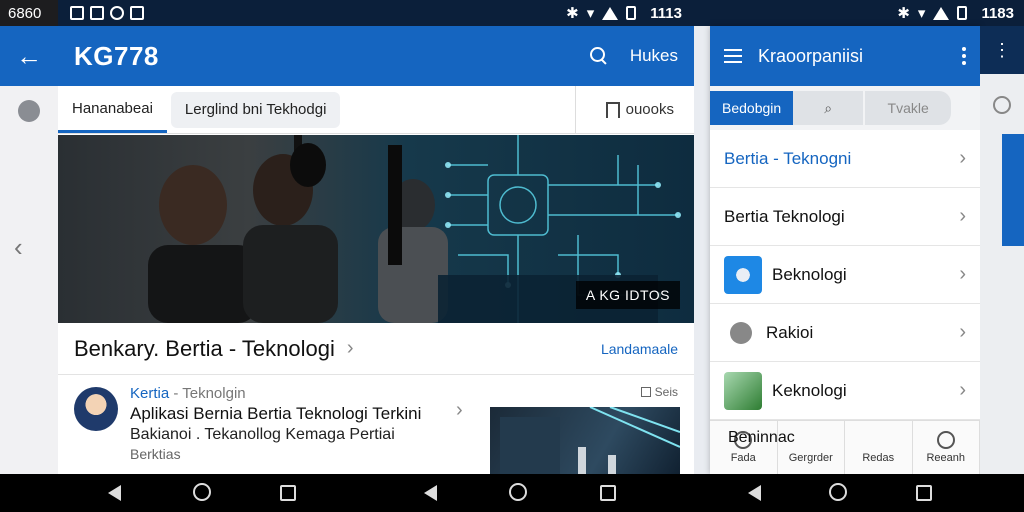 This screenshot has width=1024, height=512. I want to click on bottom-nav-reeanh: Reeanh, so click(946, 447).